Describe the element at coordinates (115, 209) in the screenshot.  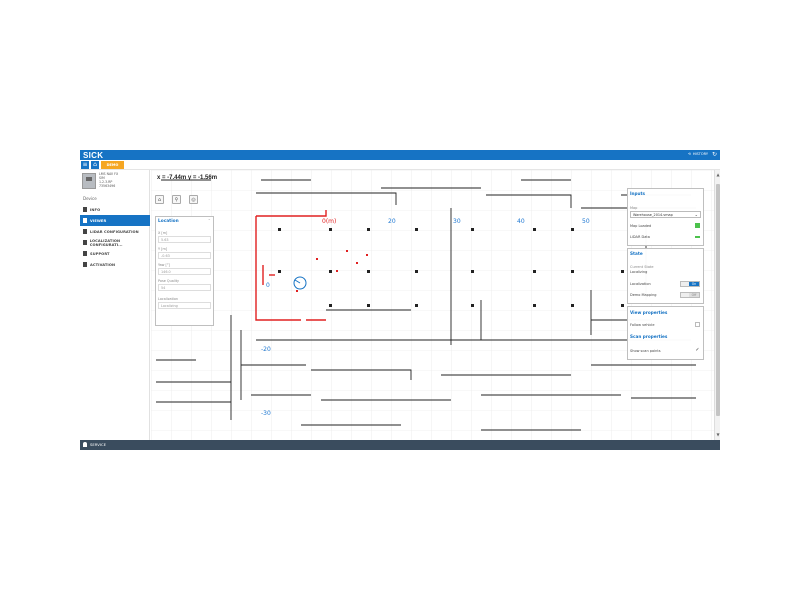
I see `sidebar-item-info: INFO` at that location.